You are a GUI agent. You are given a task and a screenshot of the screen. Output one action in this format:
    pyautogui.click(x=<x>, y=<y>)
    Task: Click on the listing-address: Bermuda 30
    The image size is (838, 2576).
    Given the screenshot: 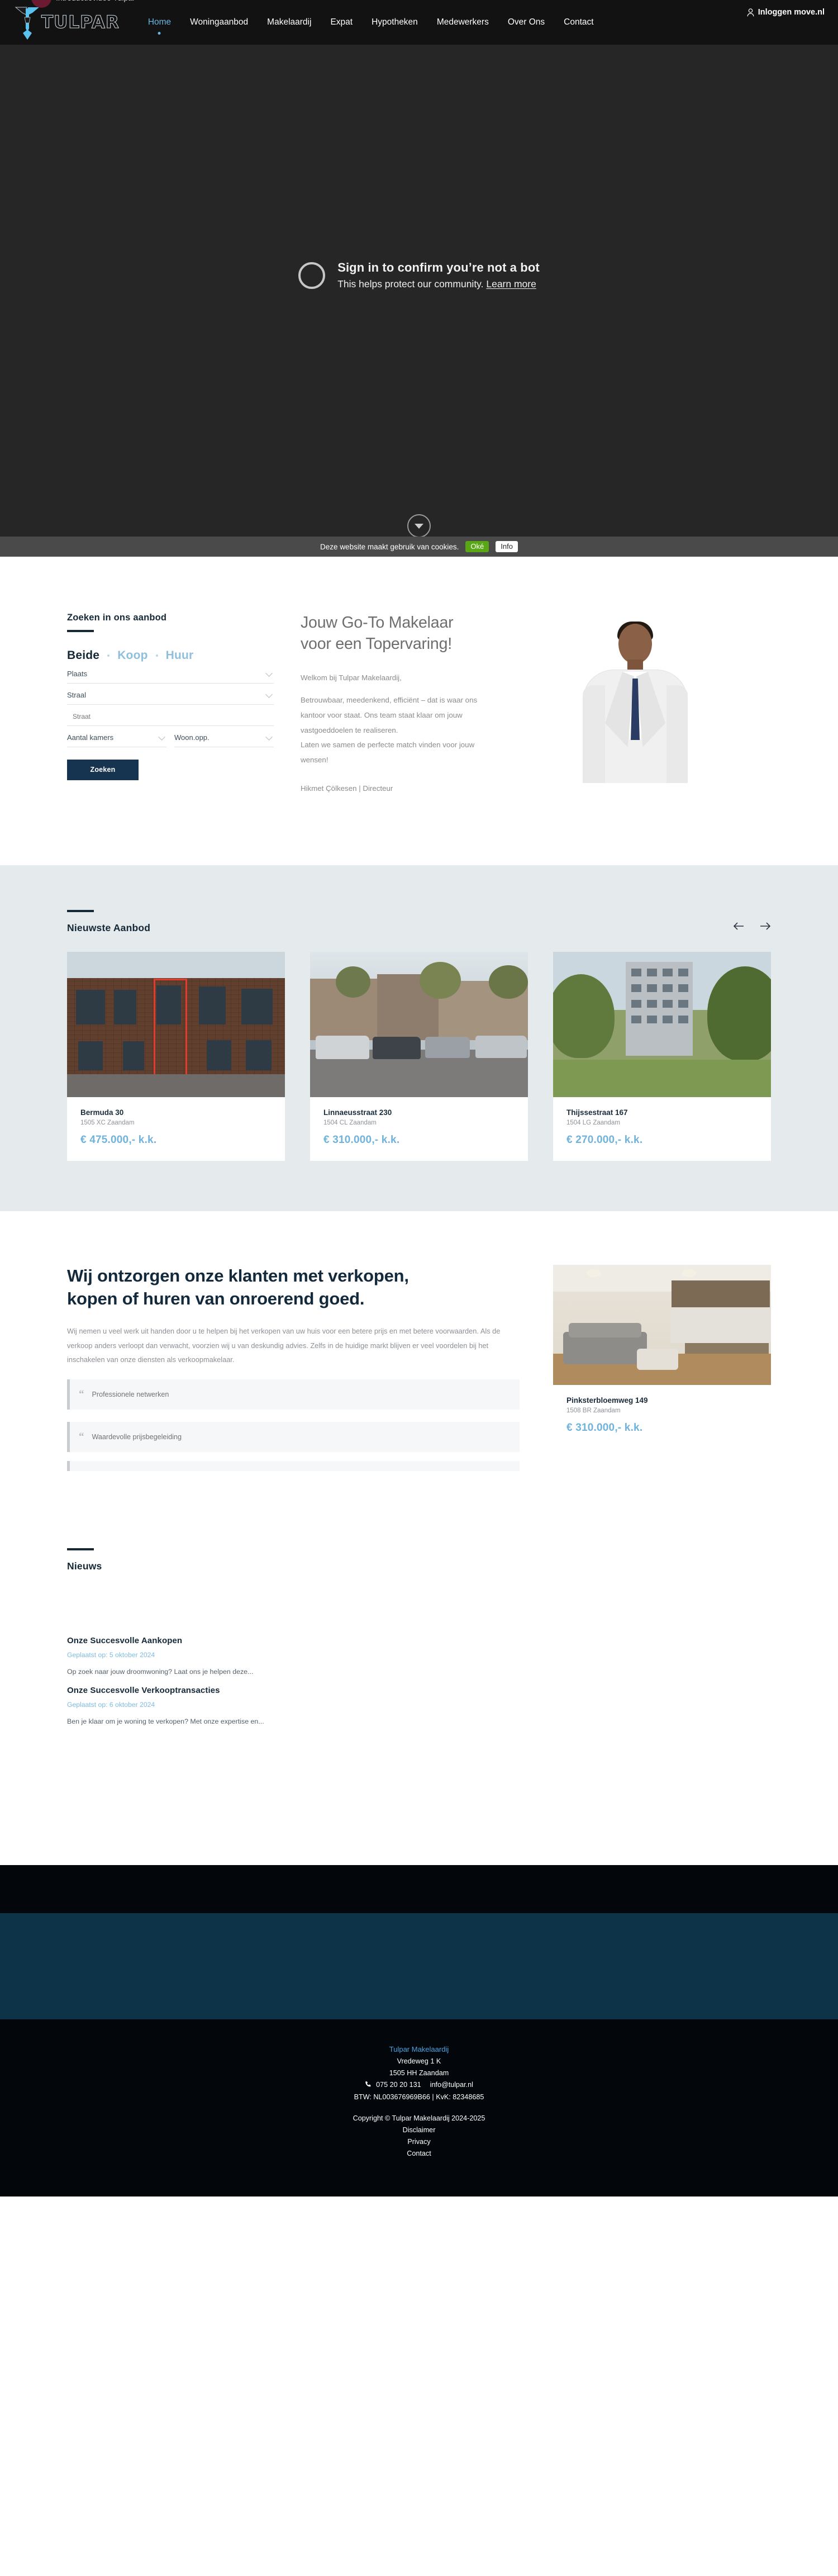 What is the action you would take?
    pyautogui.click(x=102, y=1112)
    